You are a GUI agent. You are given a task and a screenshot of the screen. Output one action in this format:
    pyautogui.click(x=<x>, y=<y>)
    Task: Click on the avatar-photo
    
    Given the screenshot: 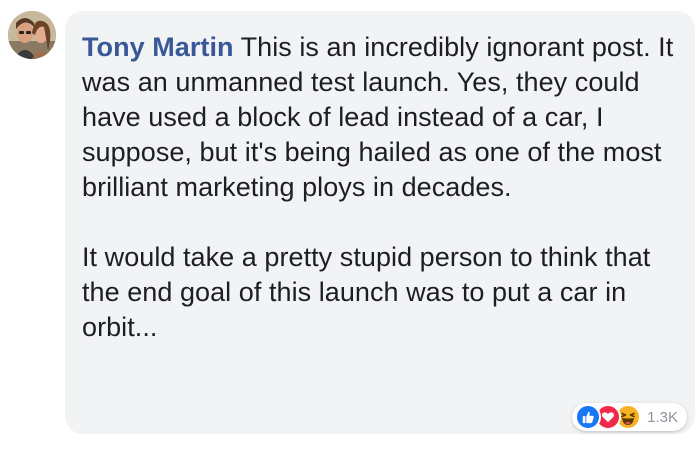 What is the action you would take?
    pyautogui.click(x=32, y=35)
    